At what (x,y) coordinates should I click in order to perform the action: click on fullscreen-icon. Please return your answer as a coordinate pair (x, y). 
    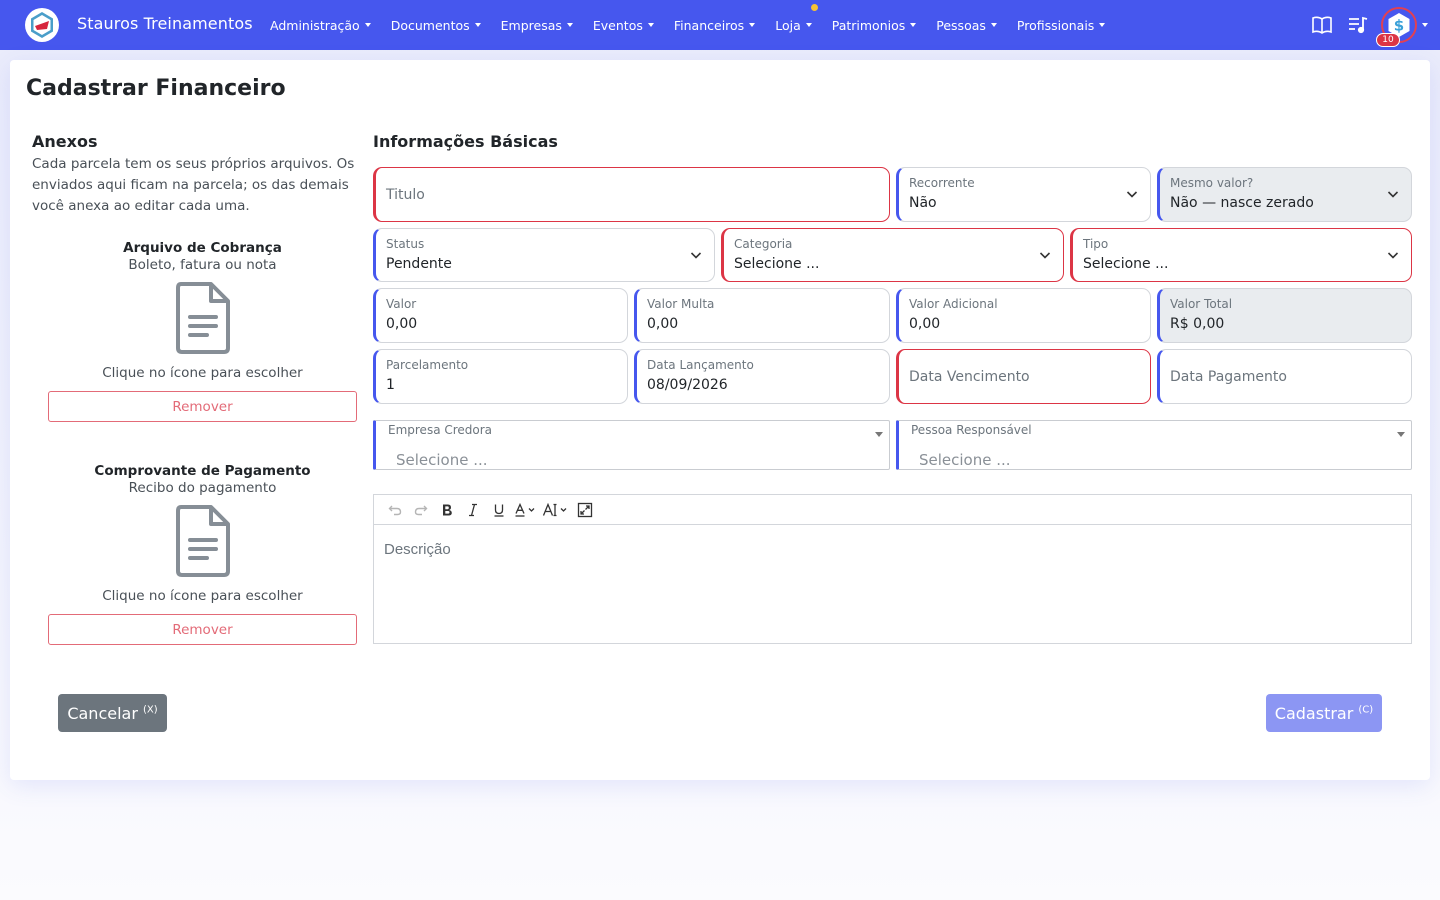
    Looking at the image, I should click on (585, 510).